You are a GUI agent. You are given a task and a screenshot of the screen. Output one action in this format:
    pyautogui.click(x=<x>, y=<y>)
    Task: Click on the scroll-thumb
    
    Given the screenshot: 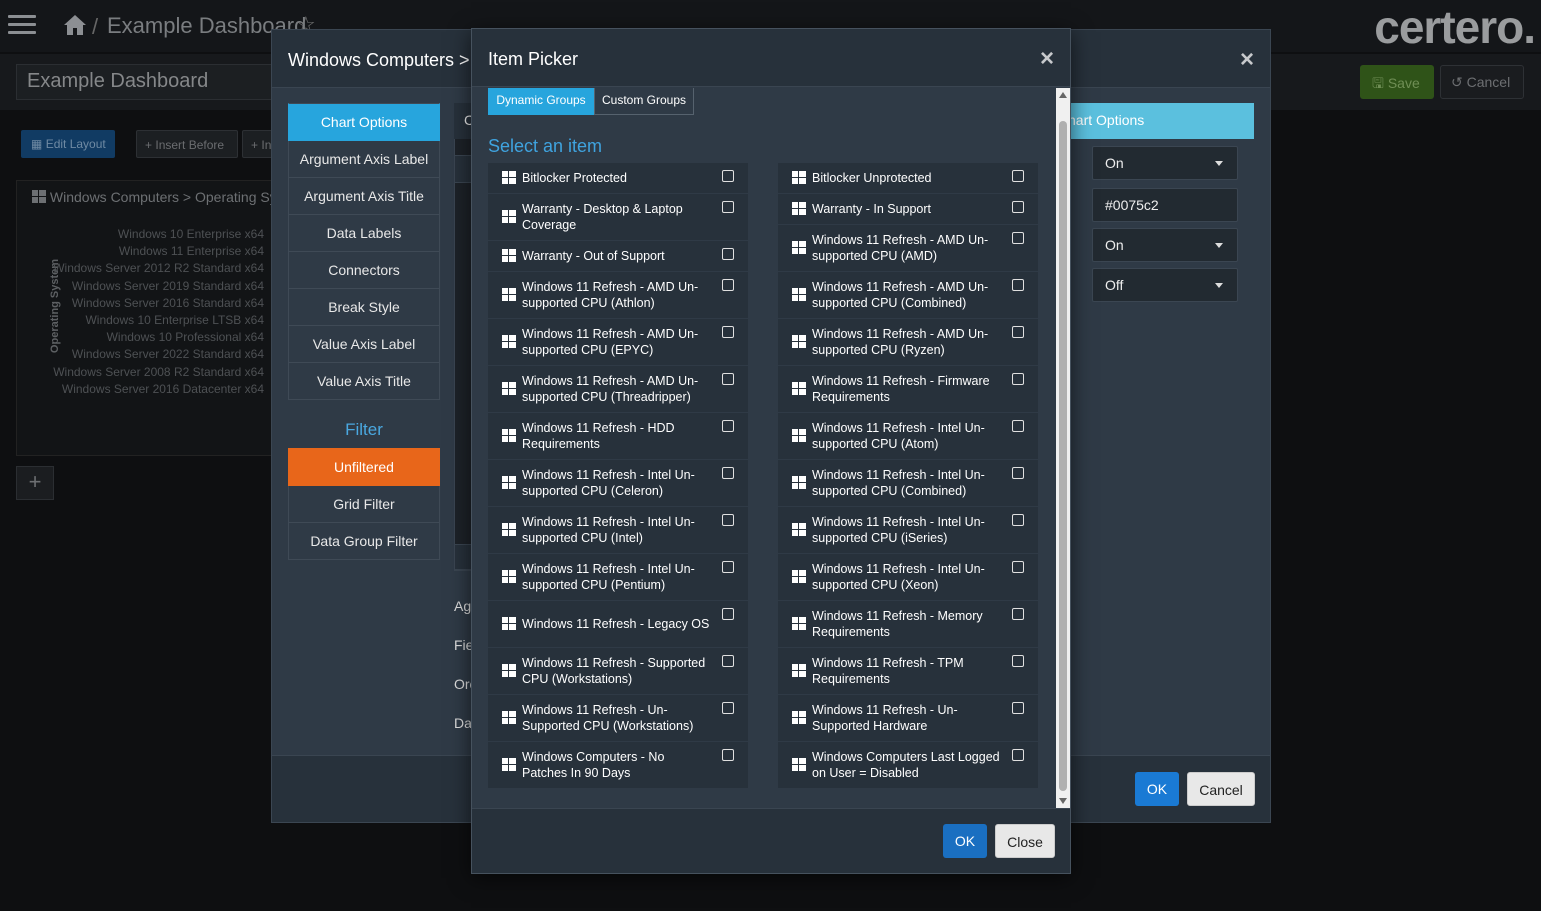 What is the action you would take?
    pyautogui.click(x=1063, y=456)
    